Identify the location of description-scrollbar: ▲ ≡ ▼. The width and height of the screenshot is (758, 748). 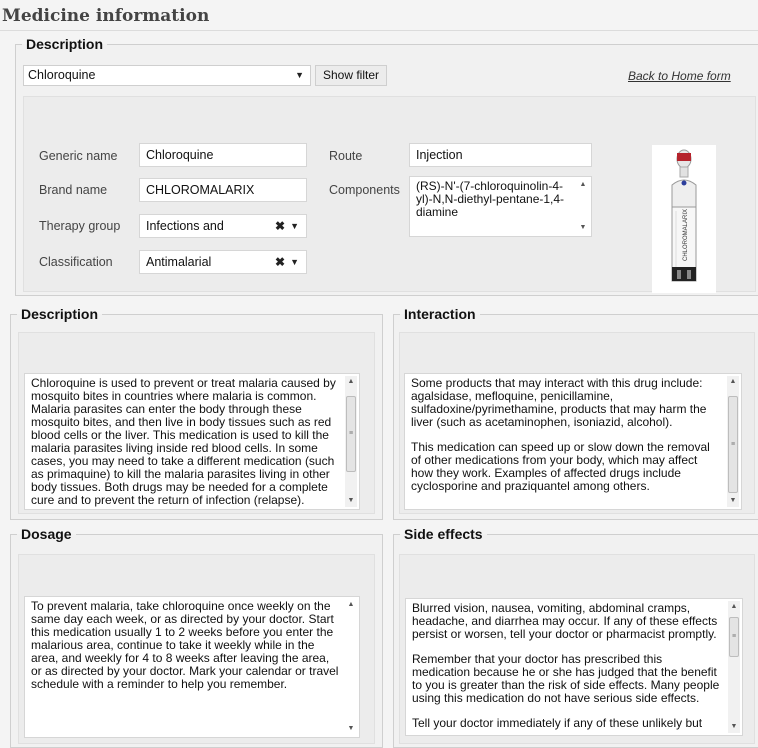
(351, 441).